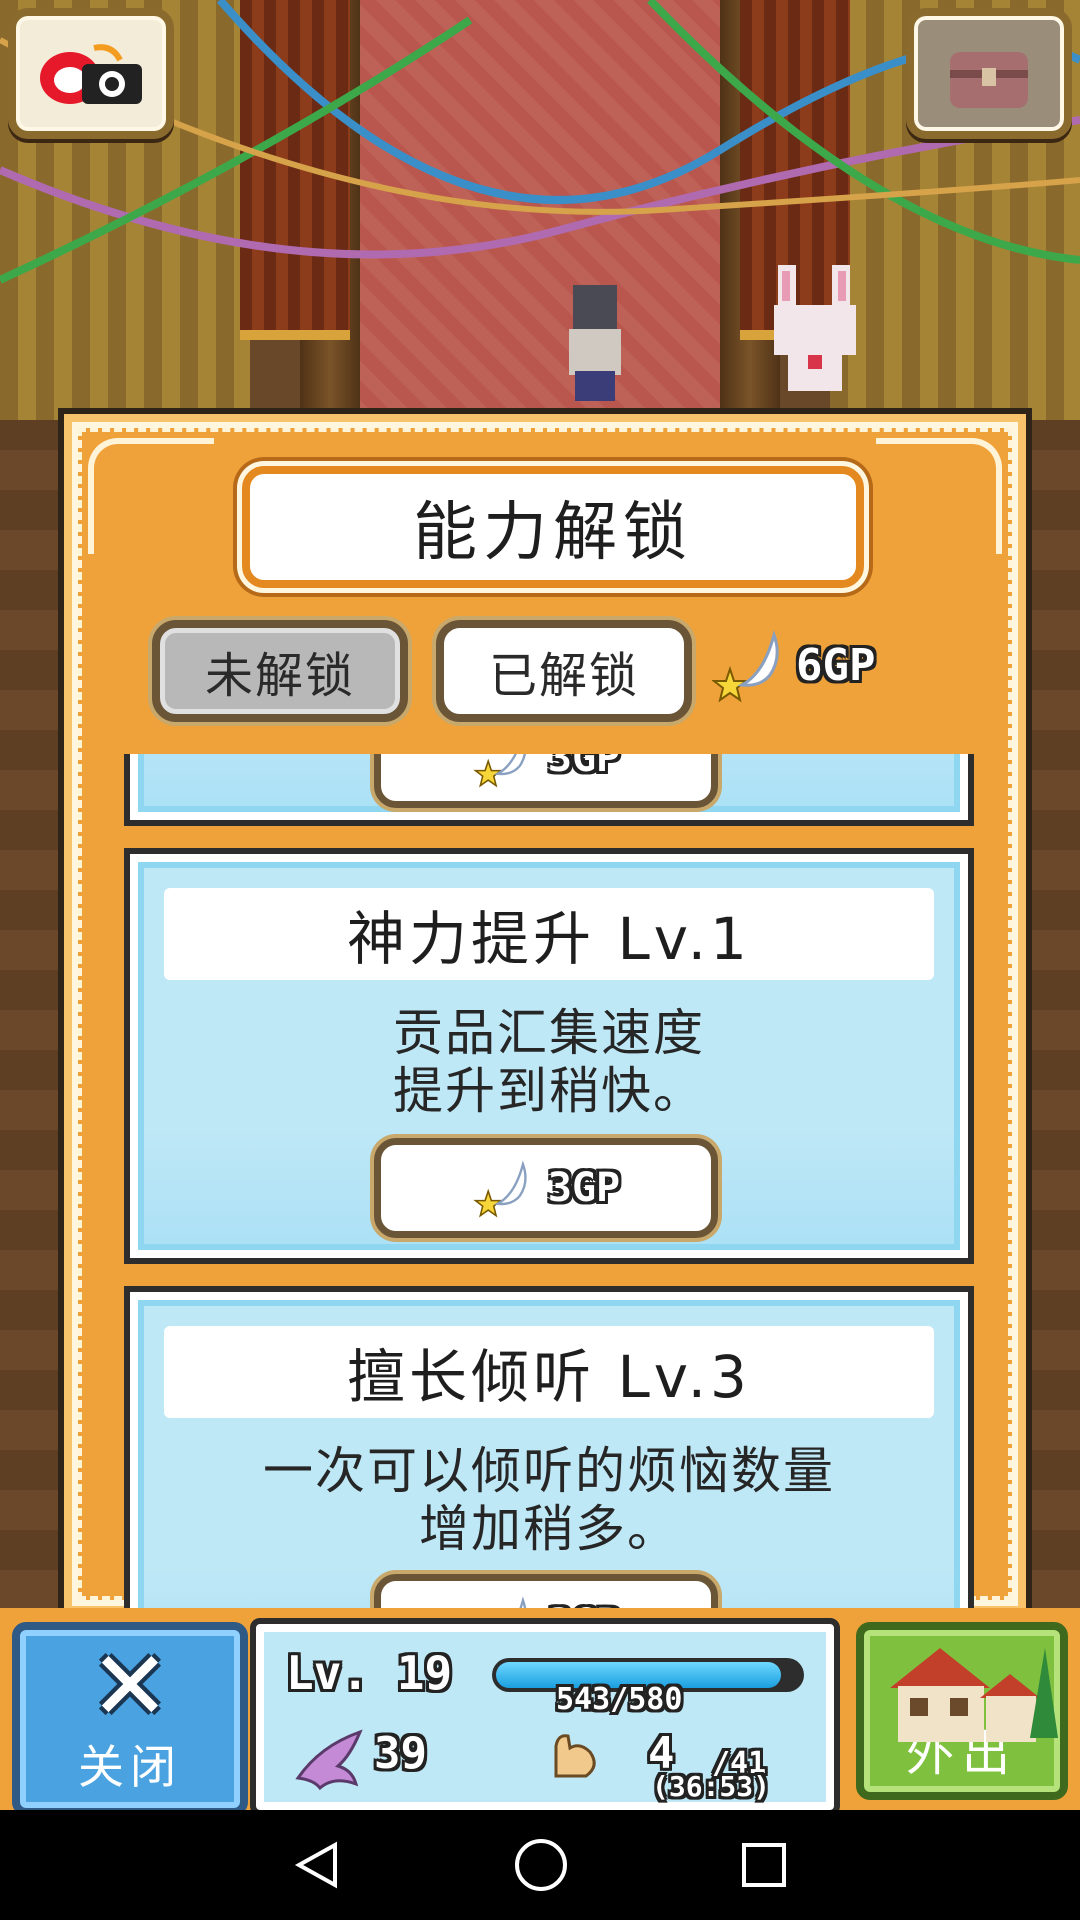  I want to click on ability-description-line: 增加稍多。, so click(549, 1529).